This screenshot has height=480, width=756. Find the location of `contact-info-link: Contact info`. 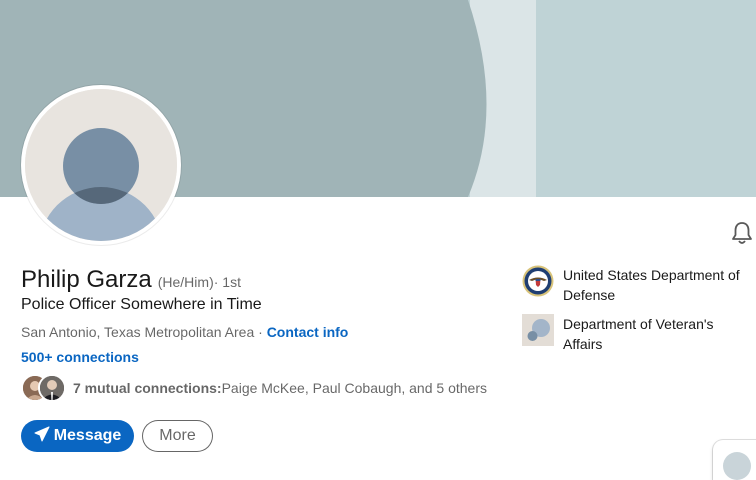

contact-info-link: Contact info is located at coordinates (308, 332).